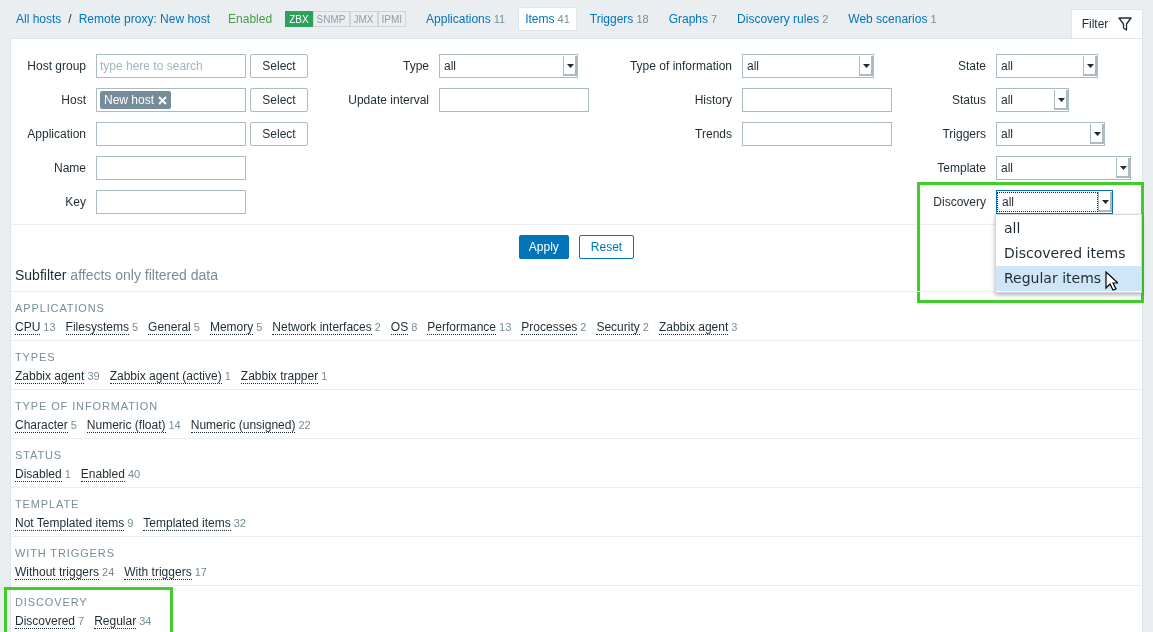 Image resolution: width=1153 pixels, height=632 pixels. I want to click on subfilter-link: General, so click(169, 327).